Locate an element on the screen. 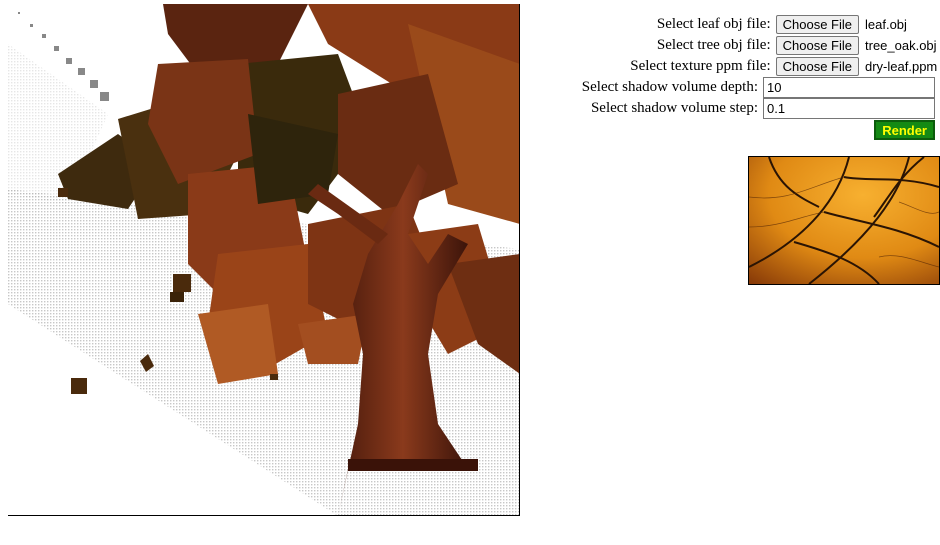 The image size is (940, 545). tree-file-name: tree_oak.obj is located at coordinates (901, 45).